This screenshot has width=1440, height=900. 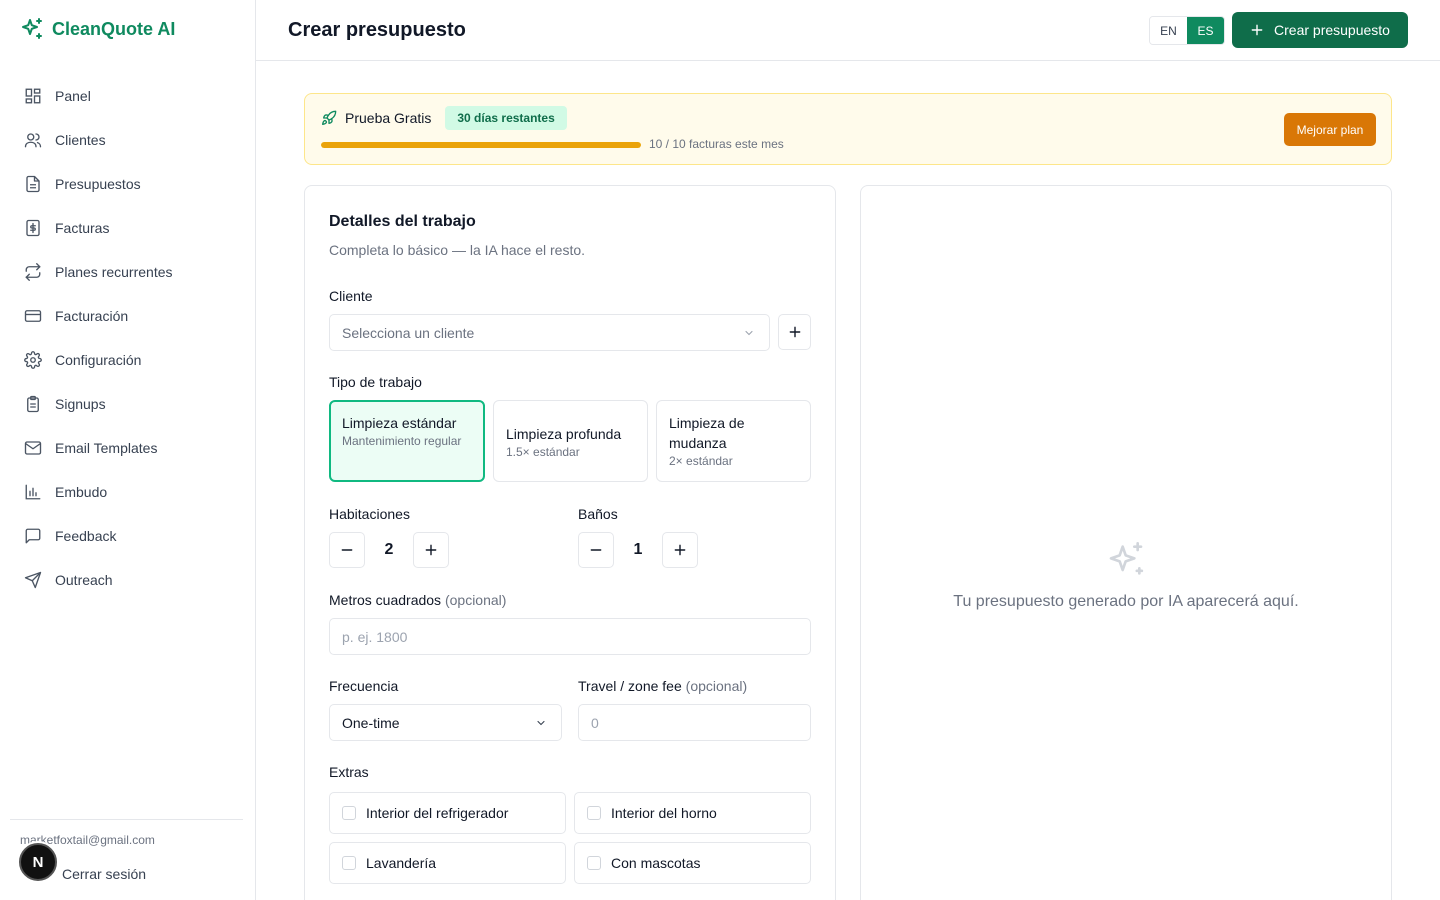 What do you see at coordinates (385, 600) in the screenshot?
I see `sqft-label-text: Metros cuadrados` at bounding box center [385, 600].